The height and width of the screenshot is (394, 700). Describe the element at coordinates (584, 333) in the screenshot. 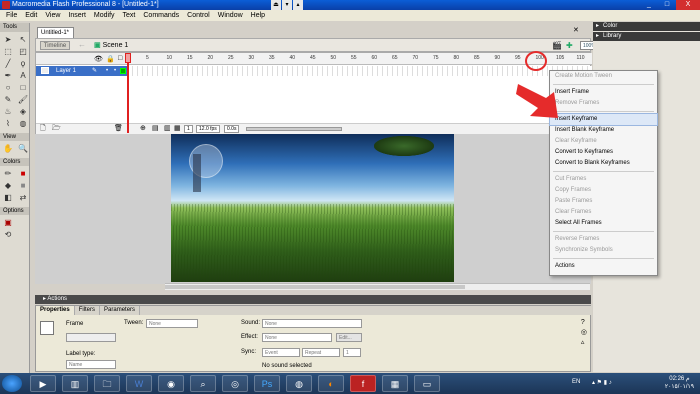

I see `expand-icon: ◎` at that location.